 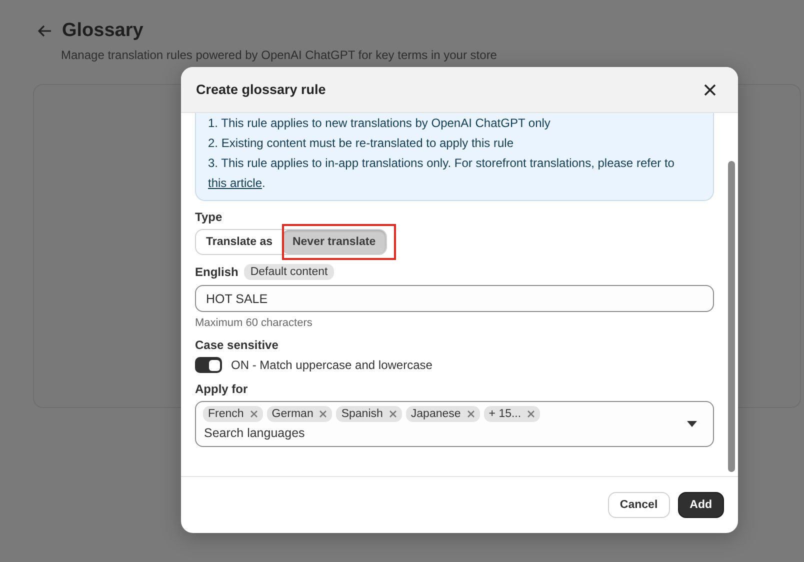 What do you see at coordinates (362, 414) in the screenshot?
I see `tag-label: Spanish` at bounding box center [362, 414].